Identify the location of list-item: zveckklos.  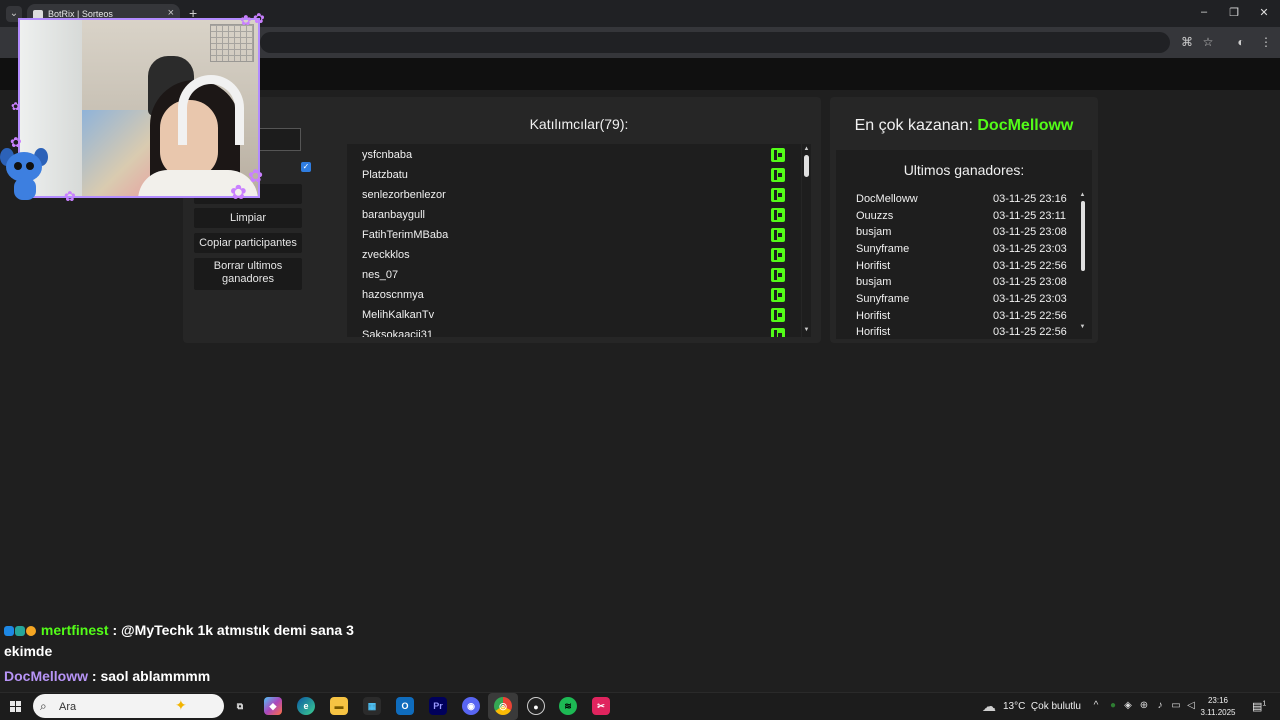
(574, 255).